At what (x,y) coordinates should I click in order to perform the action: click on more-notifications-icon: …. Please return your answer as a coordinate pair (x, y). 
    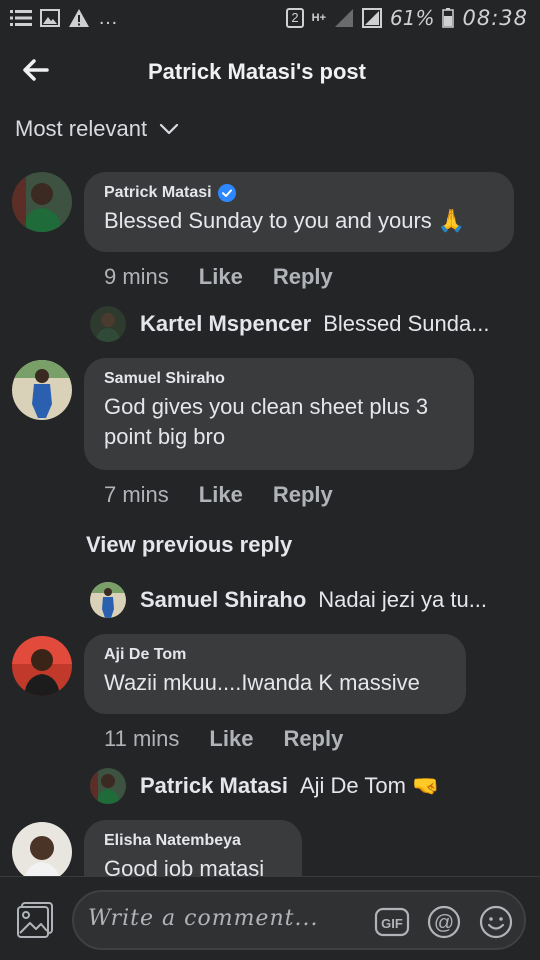
    Looking at the image, I should click on (108, 18).